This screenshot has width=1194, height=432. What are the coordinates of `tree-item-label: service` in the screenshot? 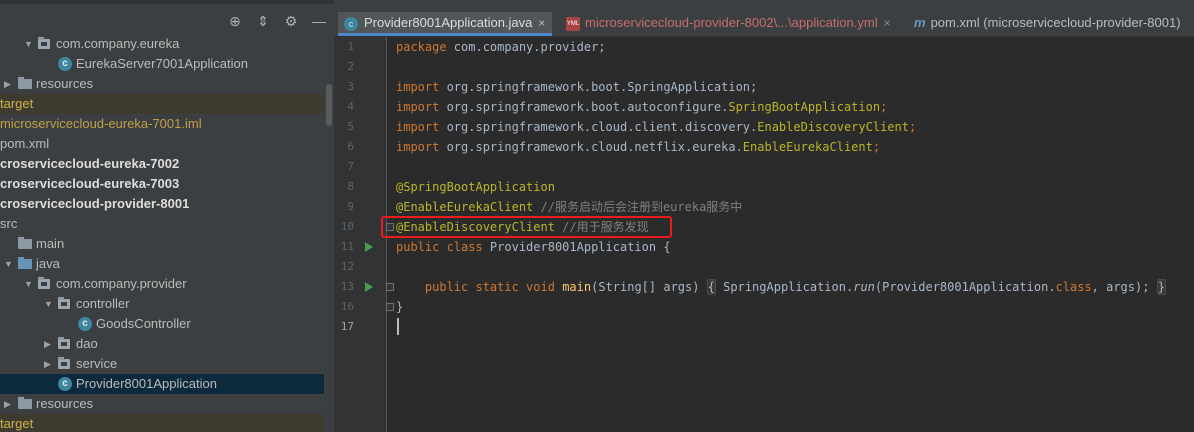 It's located at (97, 363).